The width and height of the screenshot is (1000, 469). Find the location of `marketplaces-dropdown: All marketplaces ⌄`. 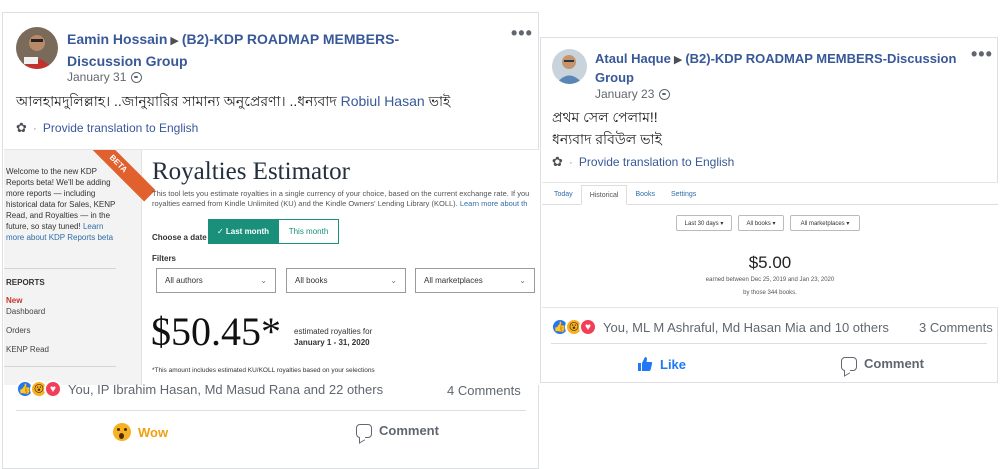

marketplaces-dropdown: All marketplaces ⌄ is located at coordinates (475, 280).